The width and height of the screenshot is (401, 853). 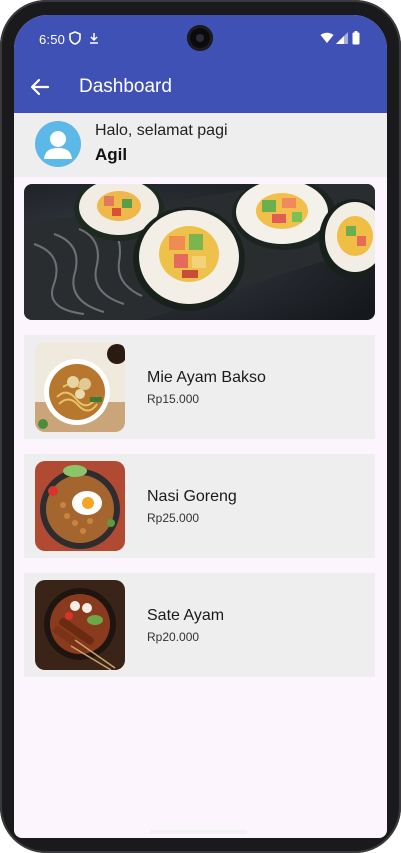 I want to click on user-name: Agil, so click(x=111, y=154).